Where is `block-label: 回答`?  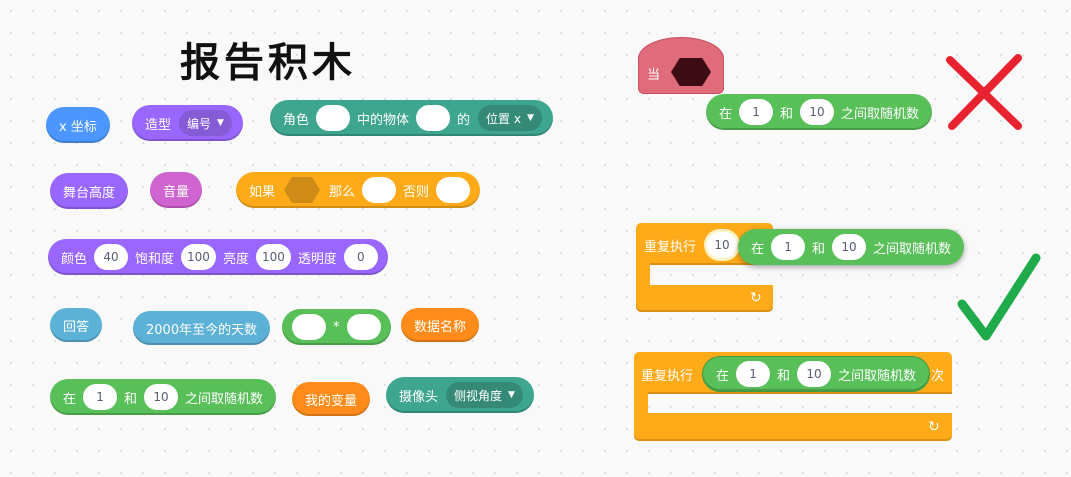
block-label: 回答 is located at coordinates (76, 327).